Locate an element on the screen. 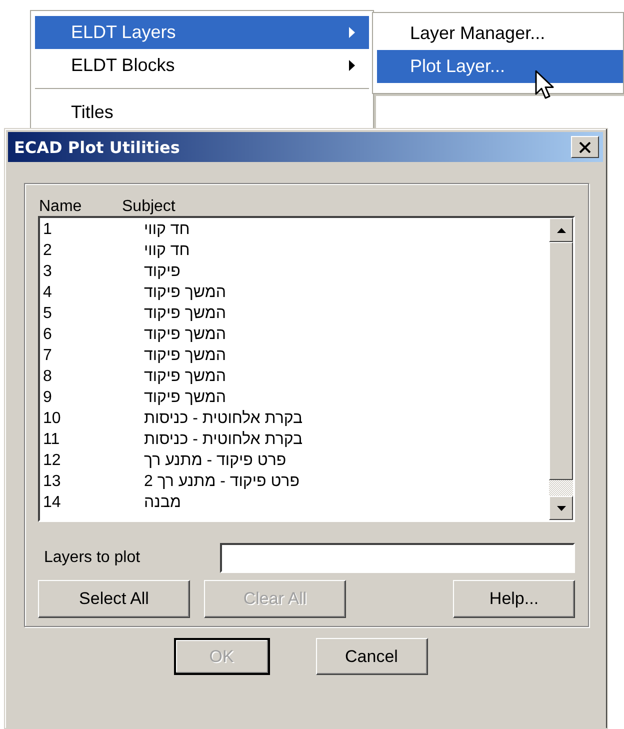 The image size is (624, 729). column-header: Name is located at coordinates (61, 207).